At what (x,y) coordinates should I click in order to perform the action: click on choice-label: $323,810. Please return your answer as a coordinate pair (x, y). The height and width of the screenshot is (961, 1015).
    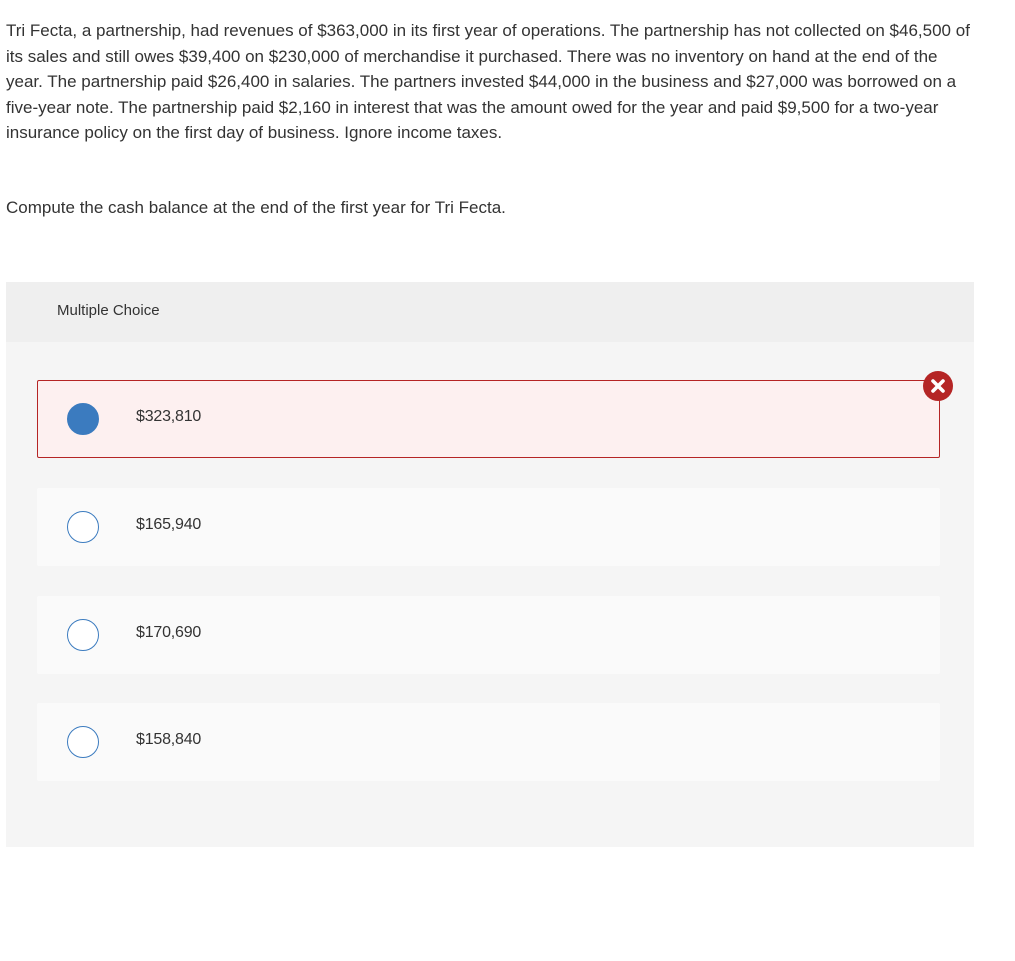
    Looking at the image, I should click on (169, 416).